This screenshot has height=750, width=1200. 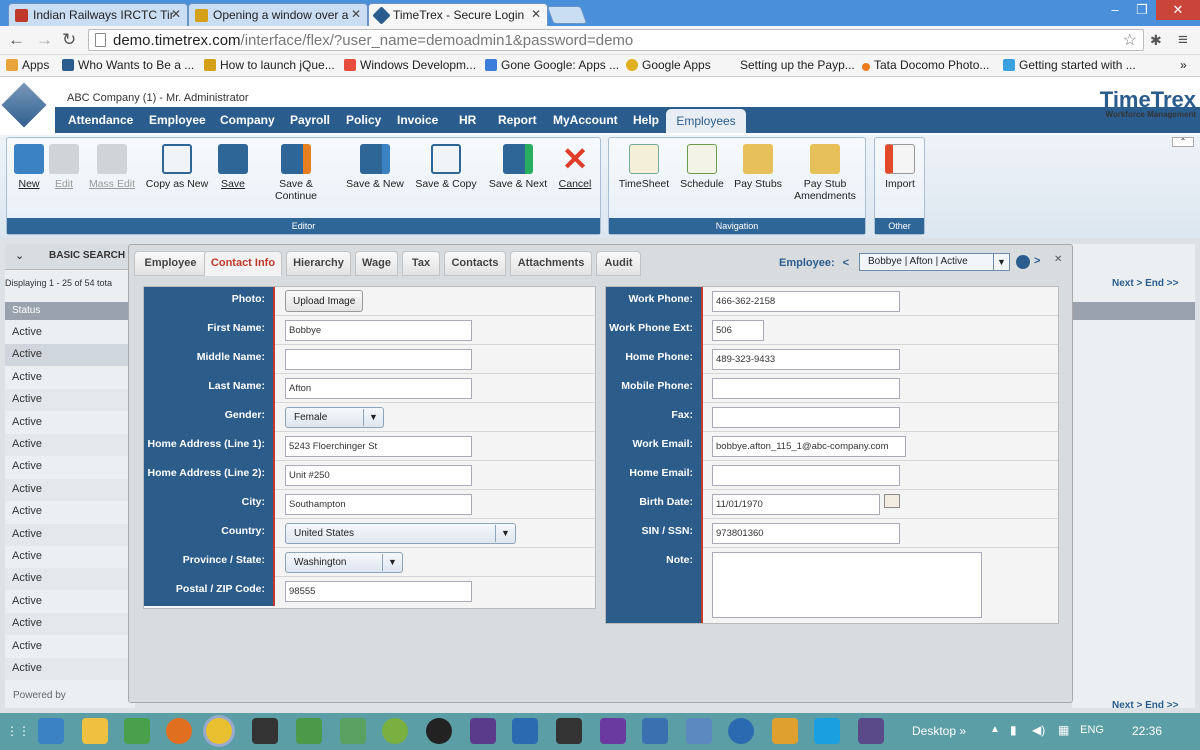 What do you see at coordinates (1092, 730) in the screenshot?
I see `language-indicator: ENG` at bounding box center [1092, 730].